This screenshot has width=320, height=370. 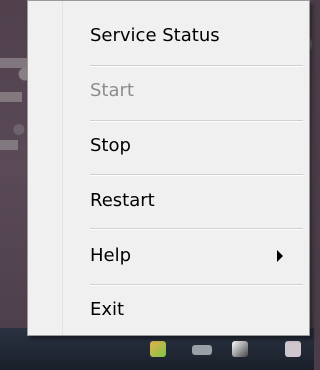 I want to click on service-tray-icon, so click(x=158, y=349).